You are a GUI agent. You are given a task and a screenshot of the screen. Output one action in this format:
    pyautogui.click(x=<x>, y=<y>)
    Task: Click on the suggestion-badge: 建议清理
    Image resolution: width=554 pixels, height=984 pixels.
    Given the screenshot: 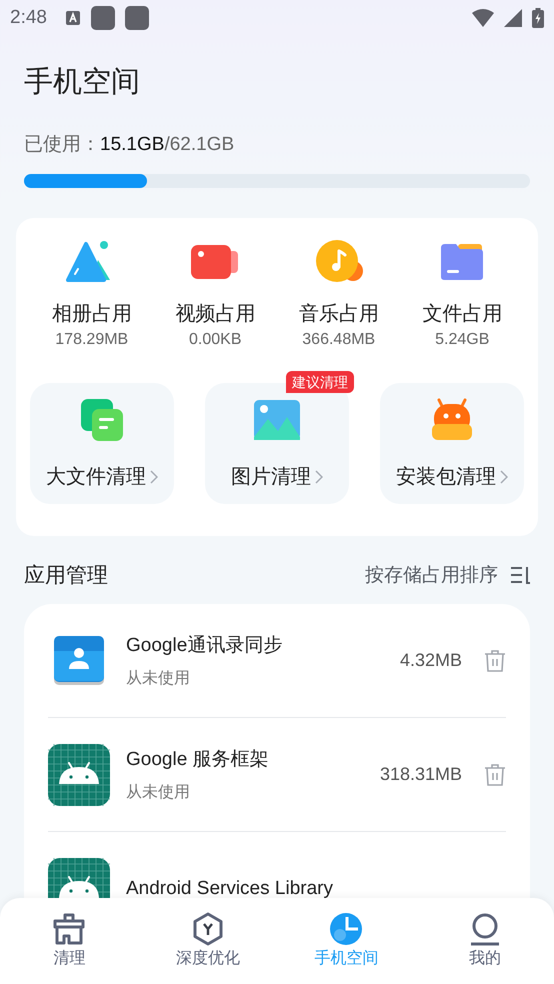 What is the action you would take?
    pyautogui.click(x=320, y=382)
    